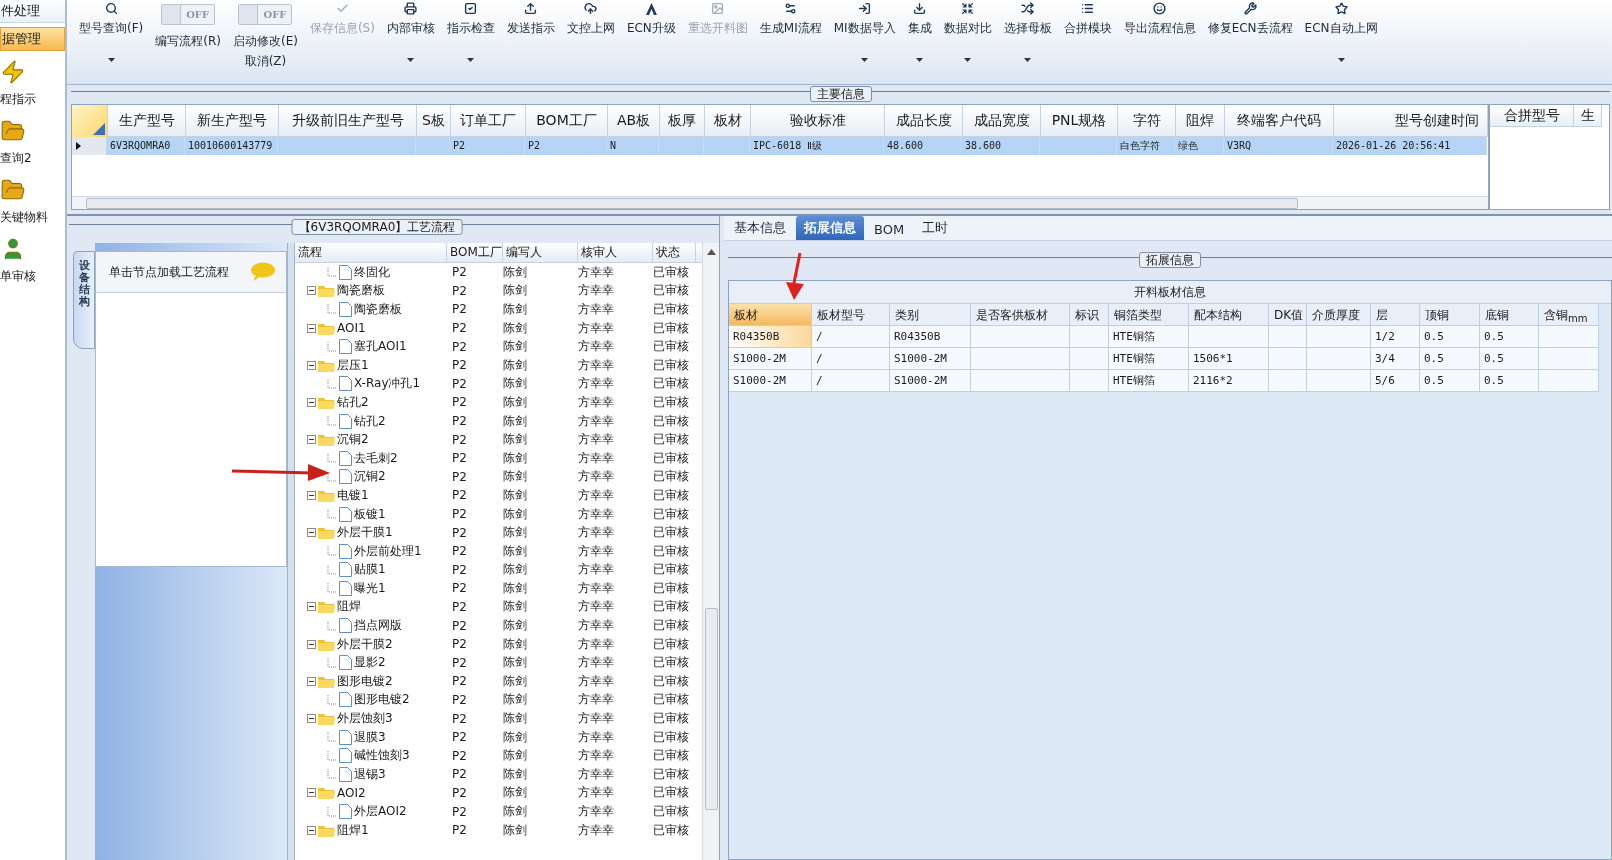 Image resolution: width=1612 pixels, height=860 pixels. I want to click on column-header: 成品宽度, so click(1002, 121).